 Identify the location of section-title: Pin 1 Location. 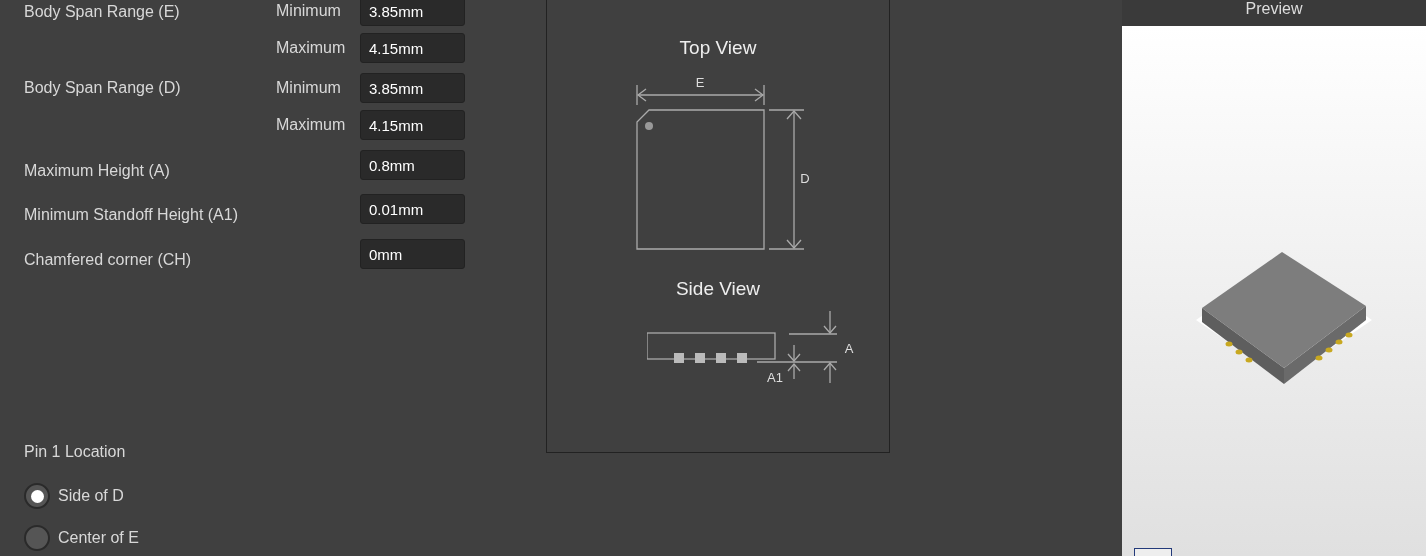
(75, 452).